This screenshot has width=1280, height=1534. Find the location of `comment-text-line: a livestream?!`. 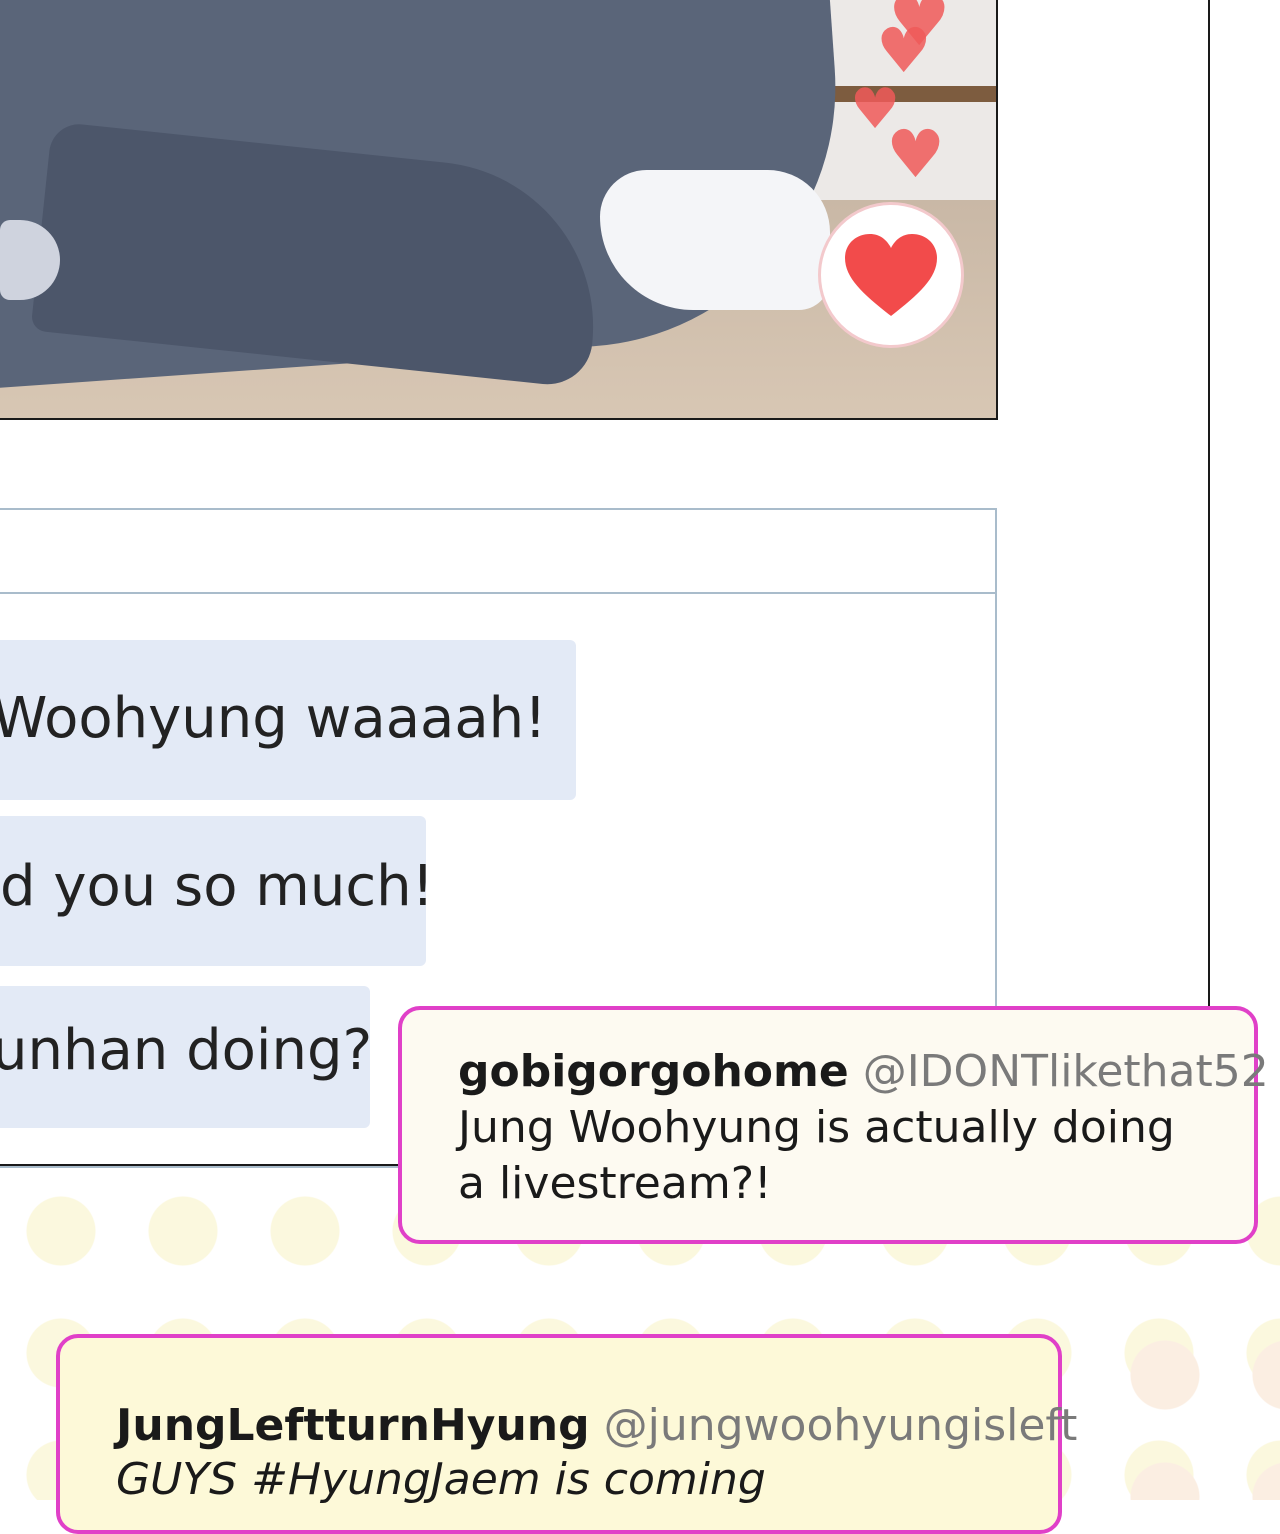

comment-text-line: a livestream?! is located at coordinates (615, 1183).